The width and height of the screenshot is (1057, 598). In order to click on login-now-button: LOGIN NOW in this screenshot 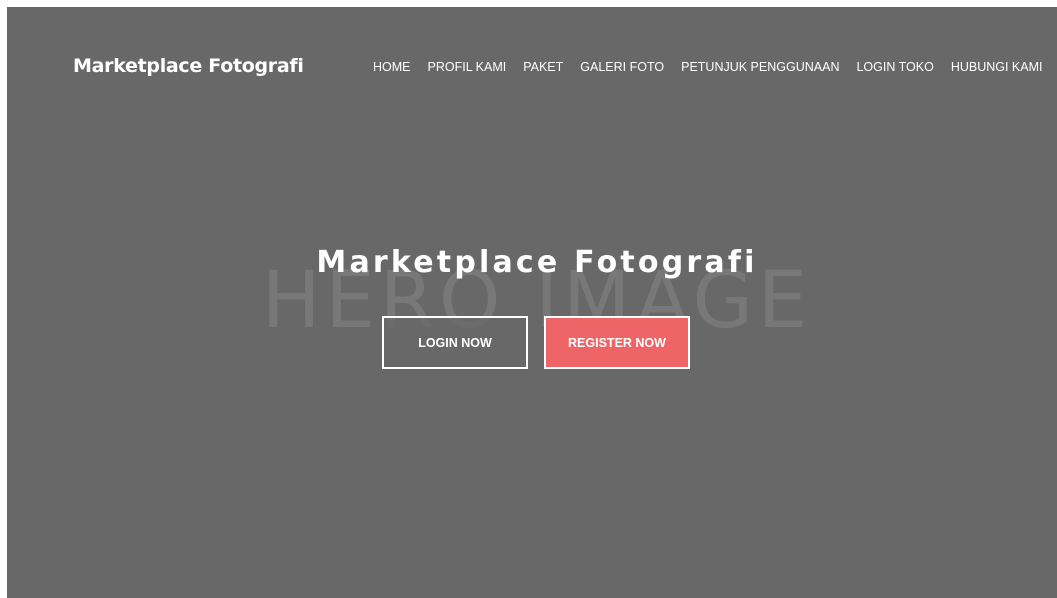, I will do `click(455, 342)`.